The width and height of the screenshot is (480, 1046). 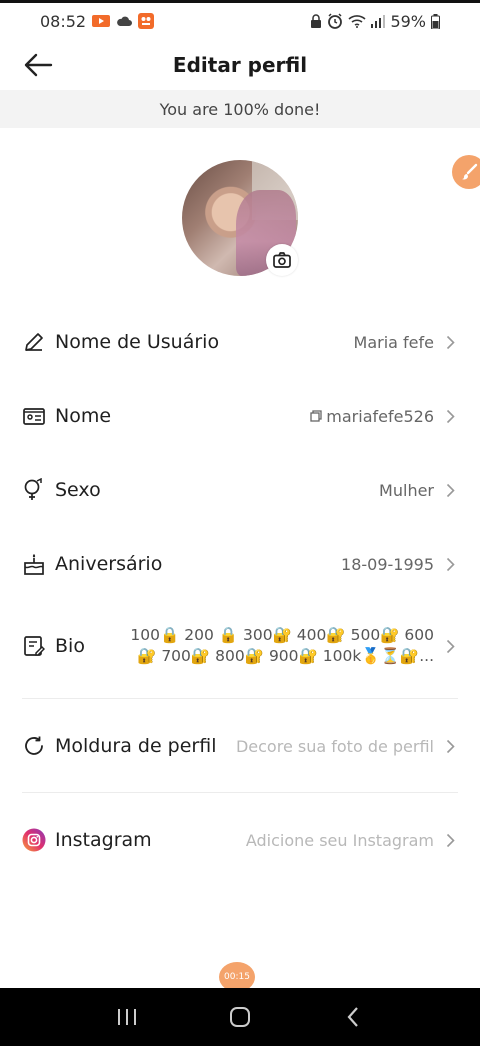 What do you see at coordinates (380, 416) in the screenshot?
I see `username-handle: mariafefe526` at bounding box center [380, 416].